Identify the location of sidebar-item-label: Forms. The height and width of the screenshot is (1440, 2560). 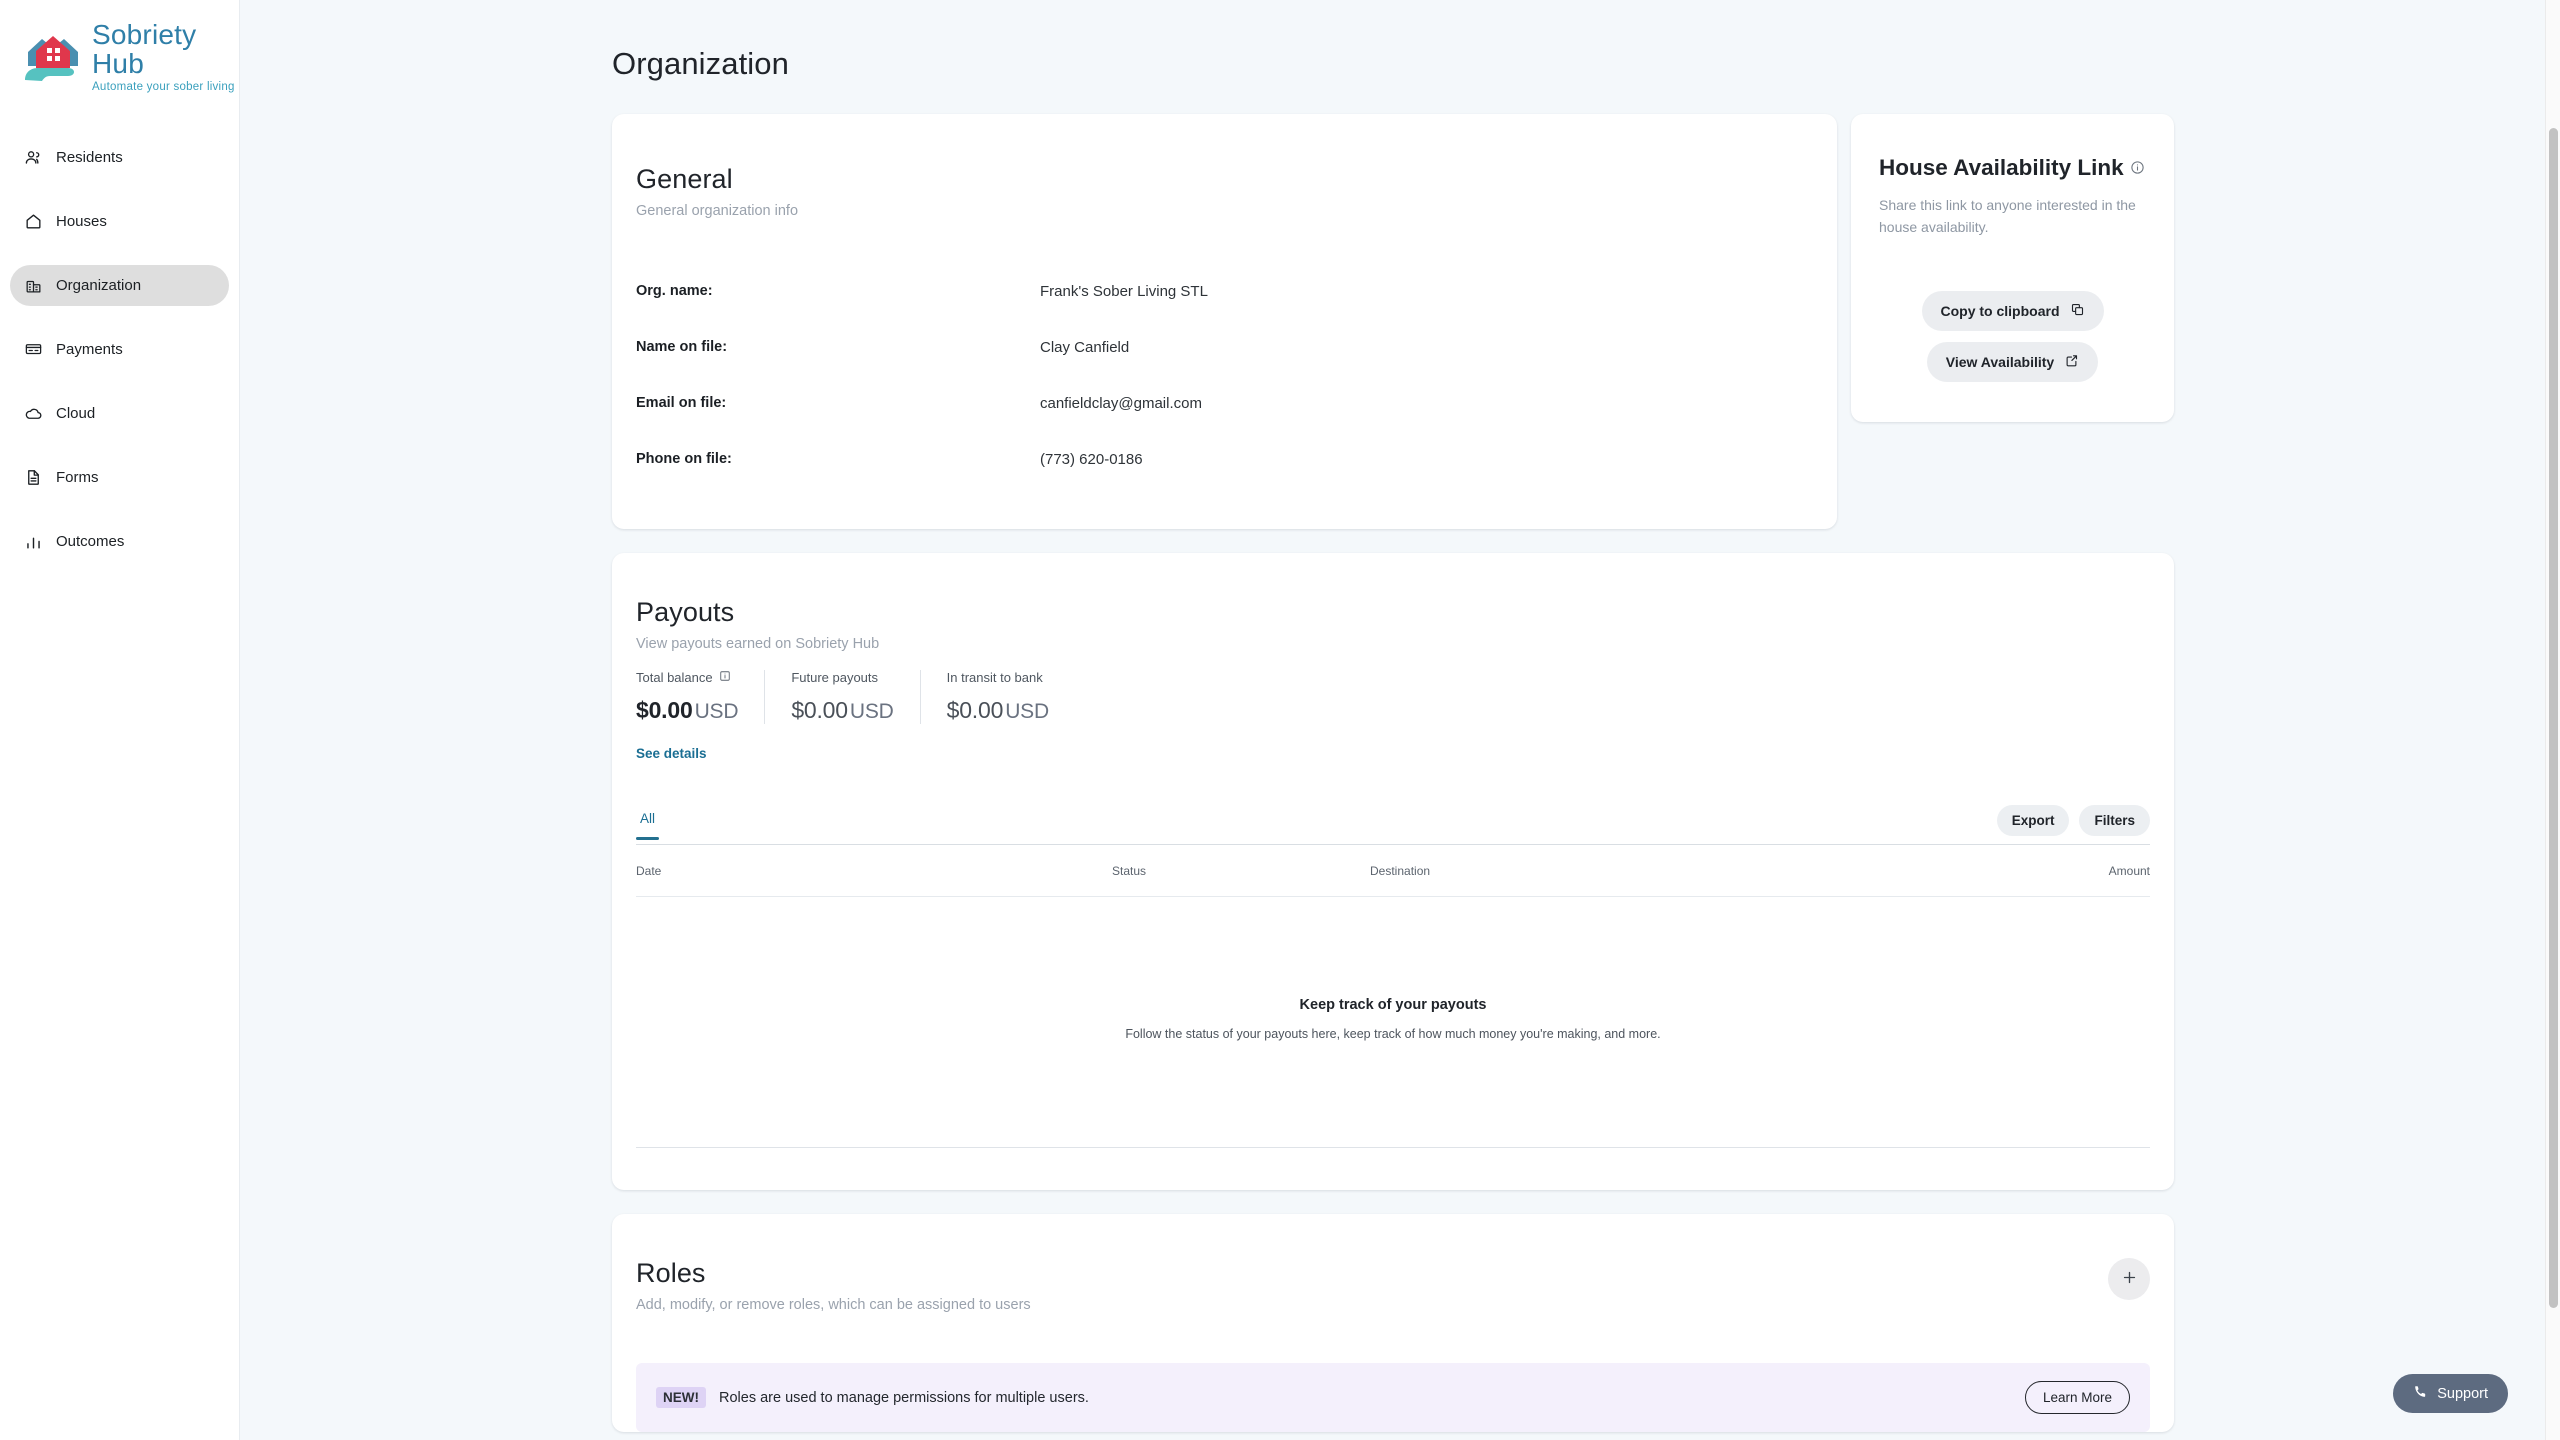
(77, 477).